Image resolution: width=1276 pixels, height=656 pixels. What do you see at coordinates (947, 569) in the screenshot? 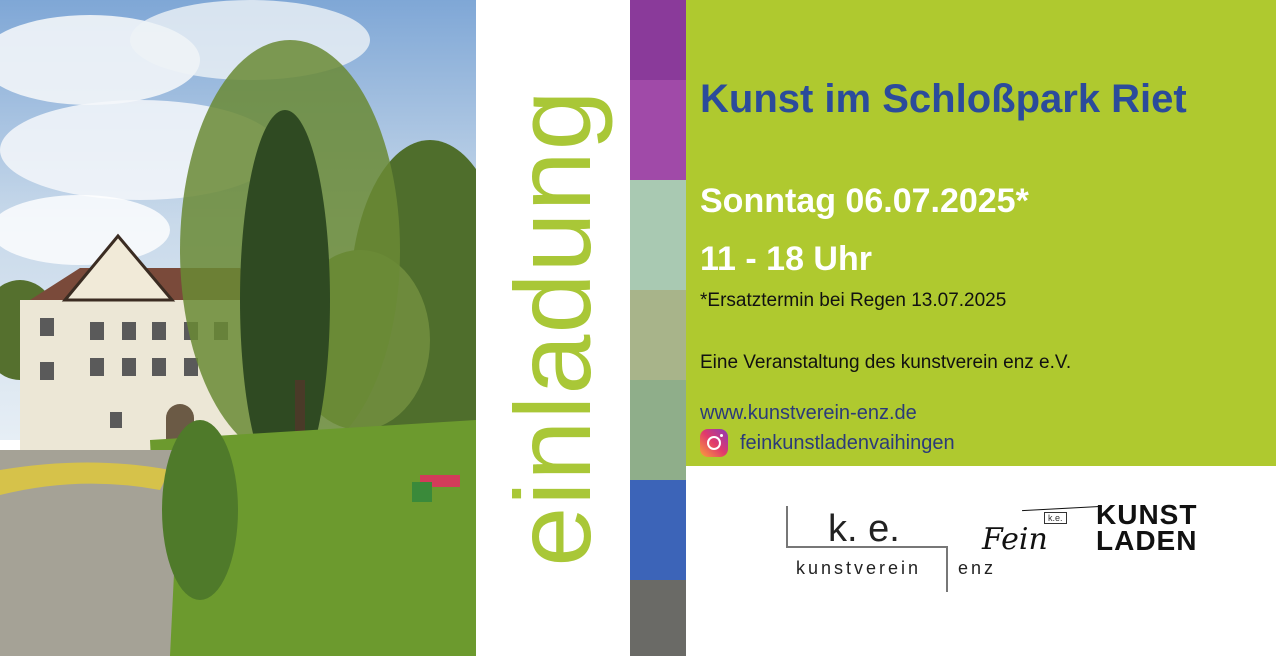
I see `logo-frame-line` at bounding box center [947, 569].